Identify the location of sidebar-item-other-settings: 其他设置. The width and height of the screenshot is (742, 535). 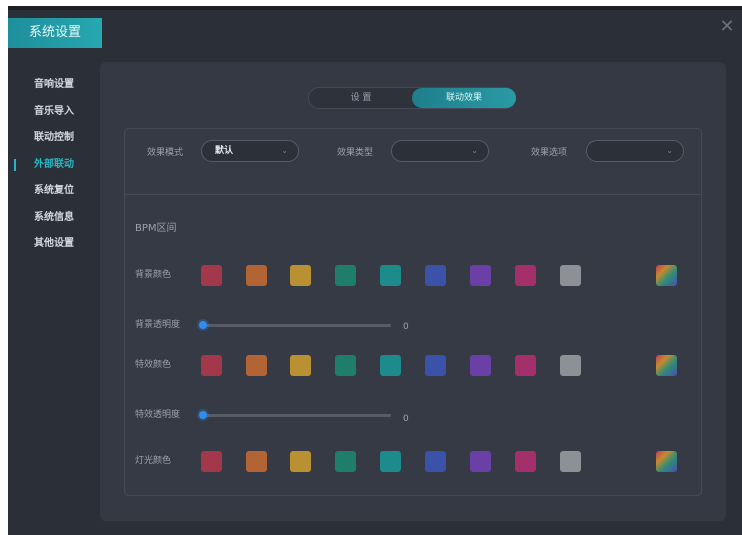
(53, 244).